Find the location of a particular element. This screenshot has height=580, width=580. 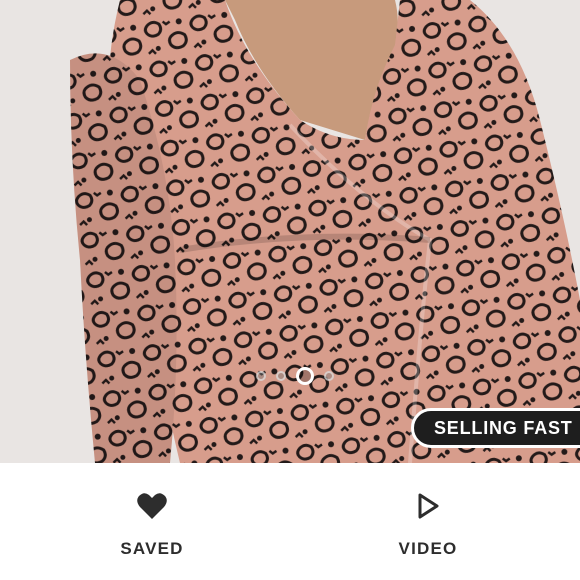

carousel-indicator is located at coordinates (295, 376).